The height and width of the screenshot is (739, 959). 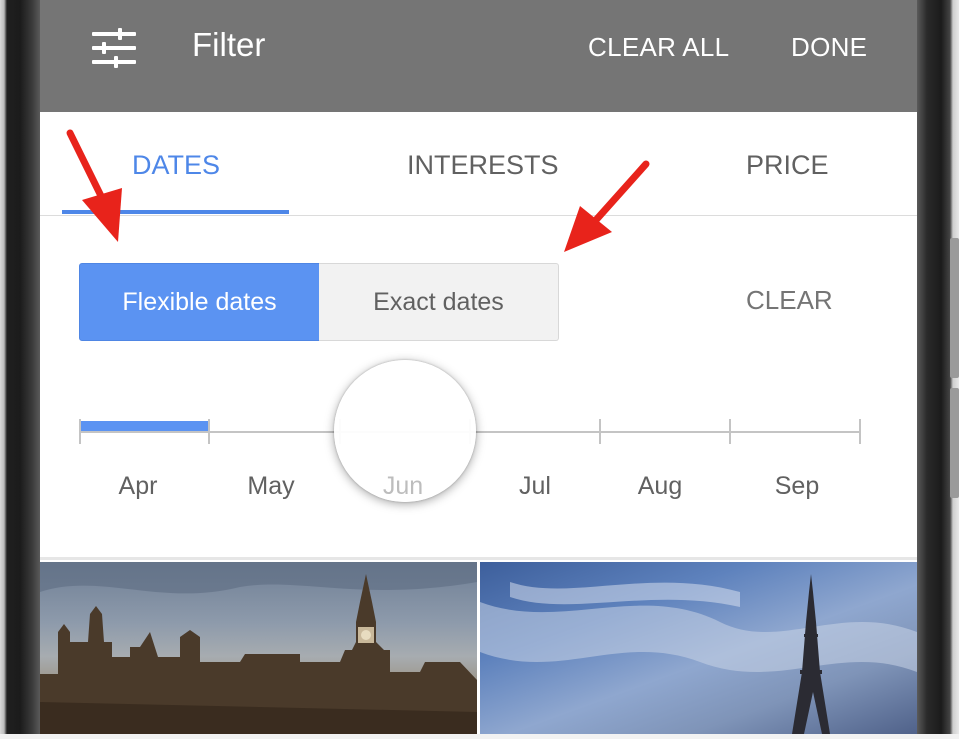 I want to click on flexible-dates-toggle: Flexible dates, so click(x=199, y=302).